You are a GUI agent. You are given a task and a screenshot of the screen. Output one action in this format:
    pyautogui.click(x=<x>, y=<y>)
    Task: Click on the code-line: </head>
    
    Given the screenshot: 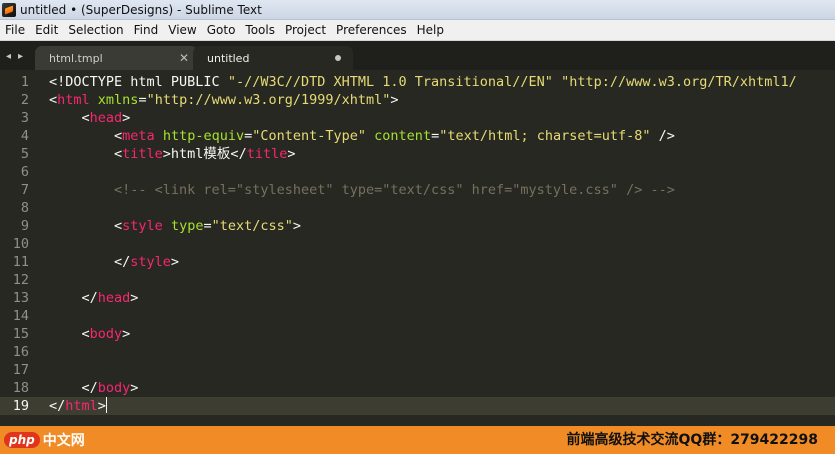 What is the action you would take?
    pyautogui.click(x=442, y=298)
    